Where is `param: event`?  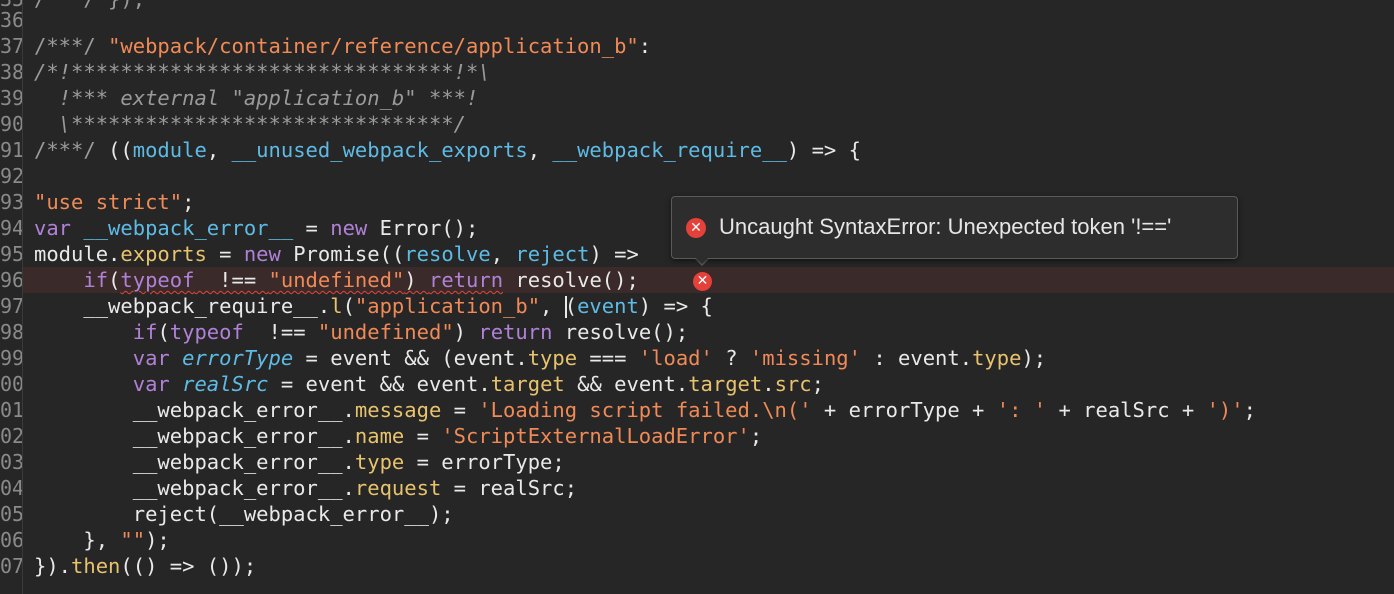 param: event is located at coordinates (608, 306).